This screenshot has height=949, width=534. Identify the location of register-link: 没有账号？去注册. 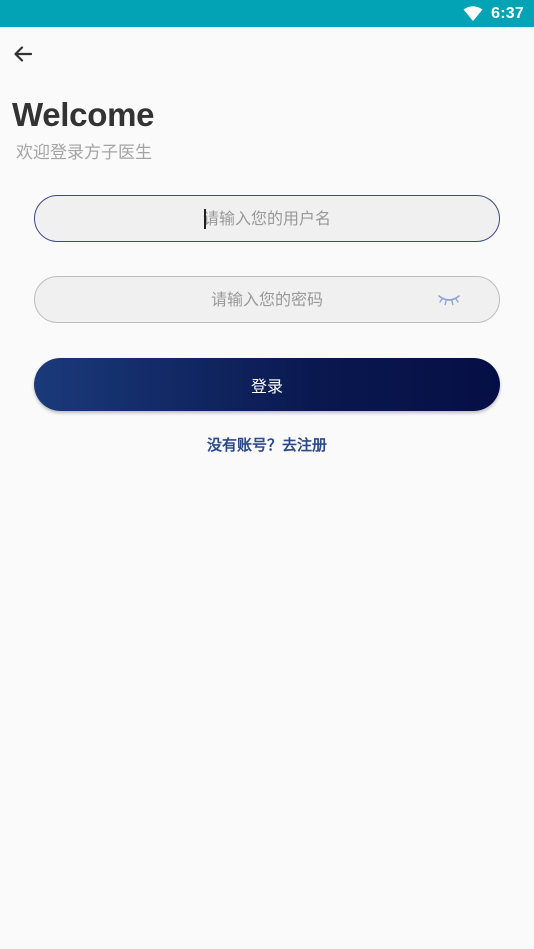
(267, 444).